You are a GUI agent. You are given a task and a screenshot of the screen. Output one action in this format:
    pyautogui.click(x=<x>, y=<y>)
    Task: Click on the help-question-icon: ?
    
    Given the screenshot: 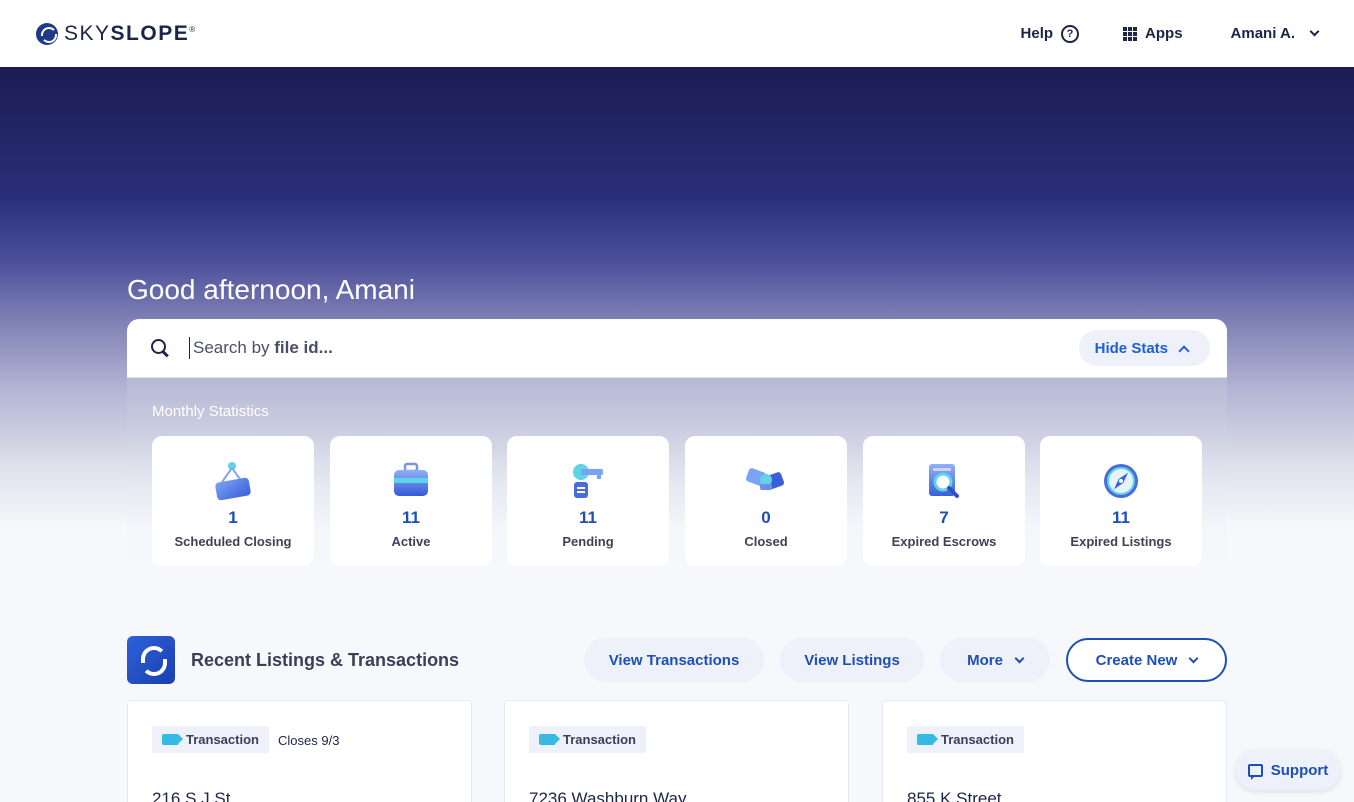 What is the action you would take?
    pyautogui.click(x=1070, y=33)
    